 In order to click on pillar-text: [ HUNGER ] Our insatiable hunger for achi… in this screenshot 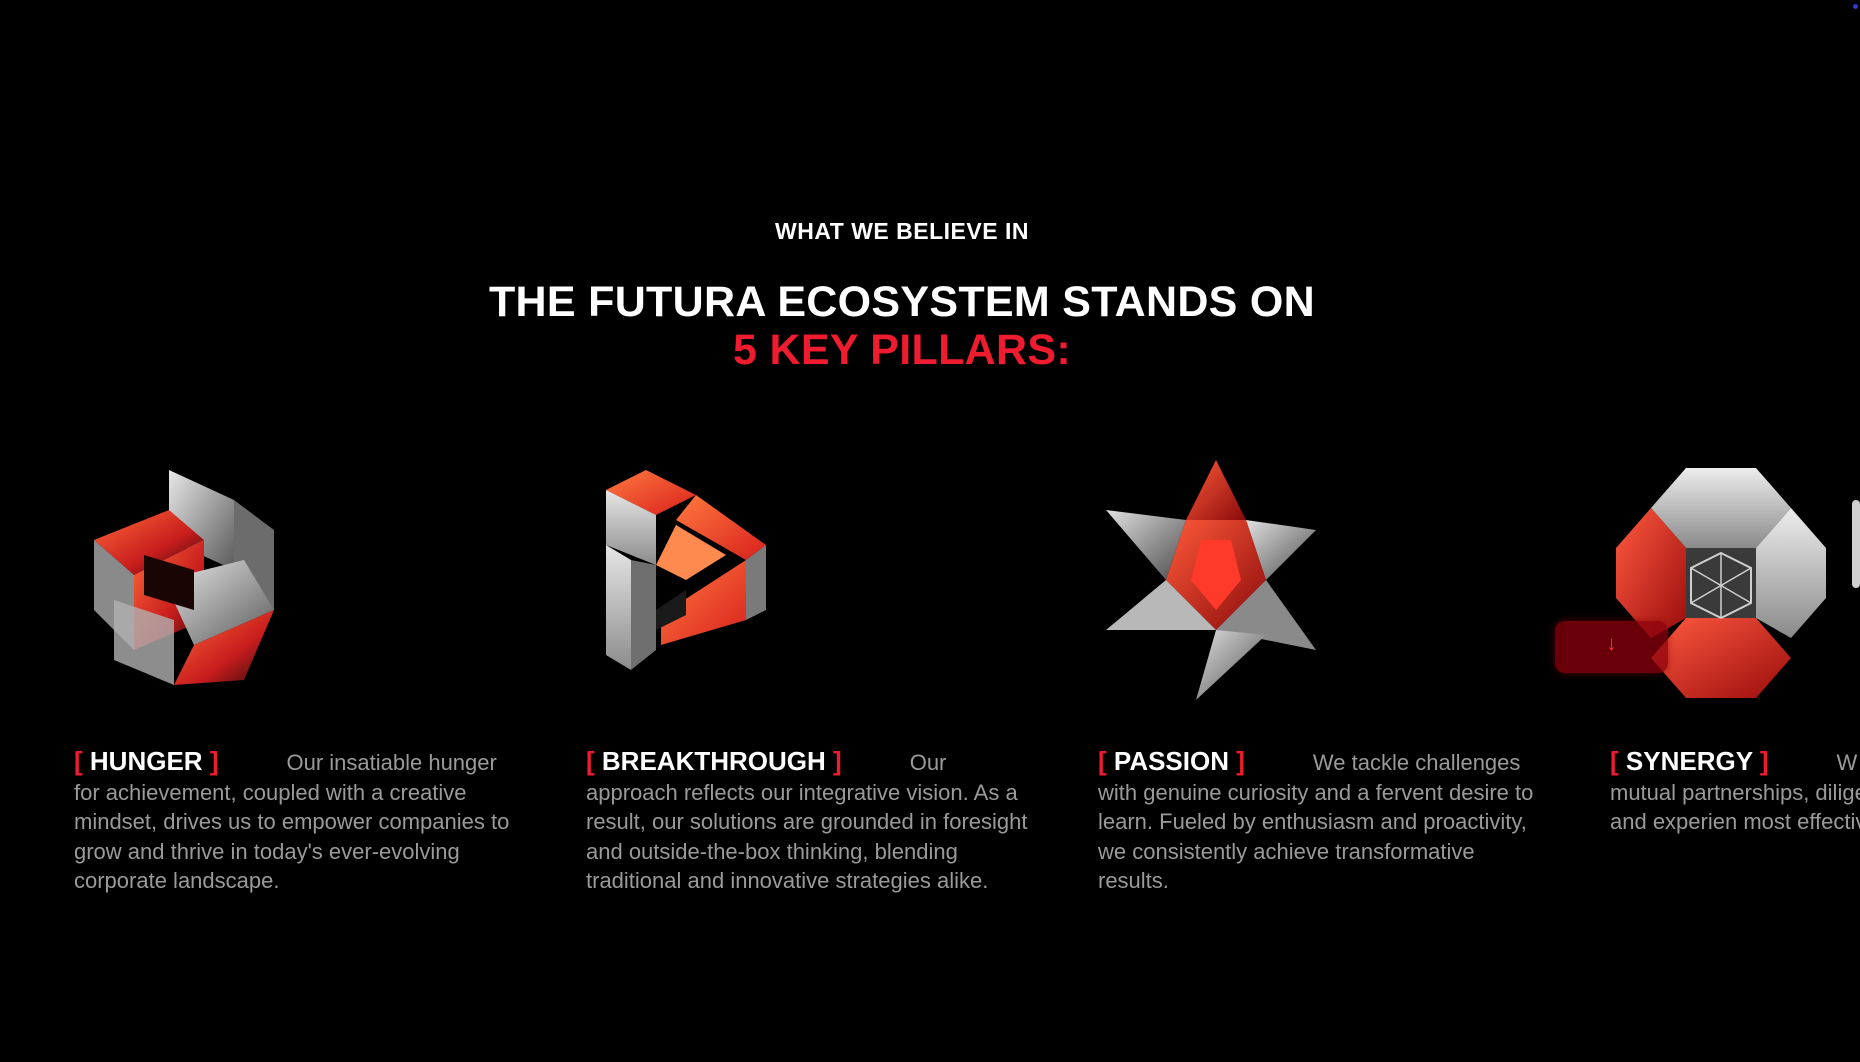, I will do `click(299, 821)`.